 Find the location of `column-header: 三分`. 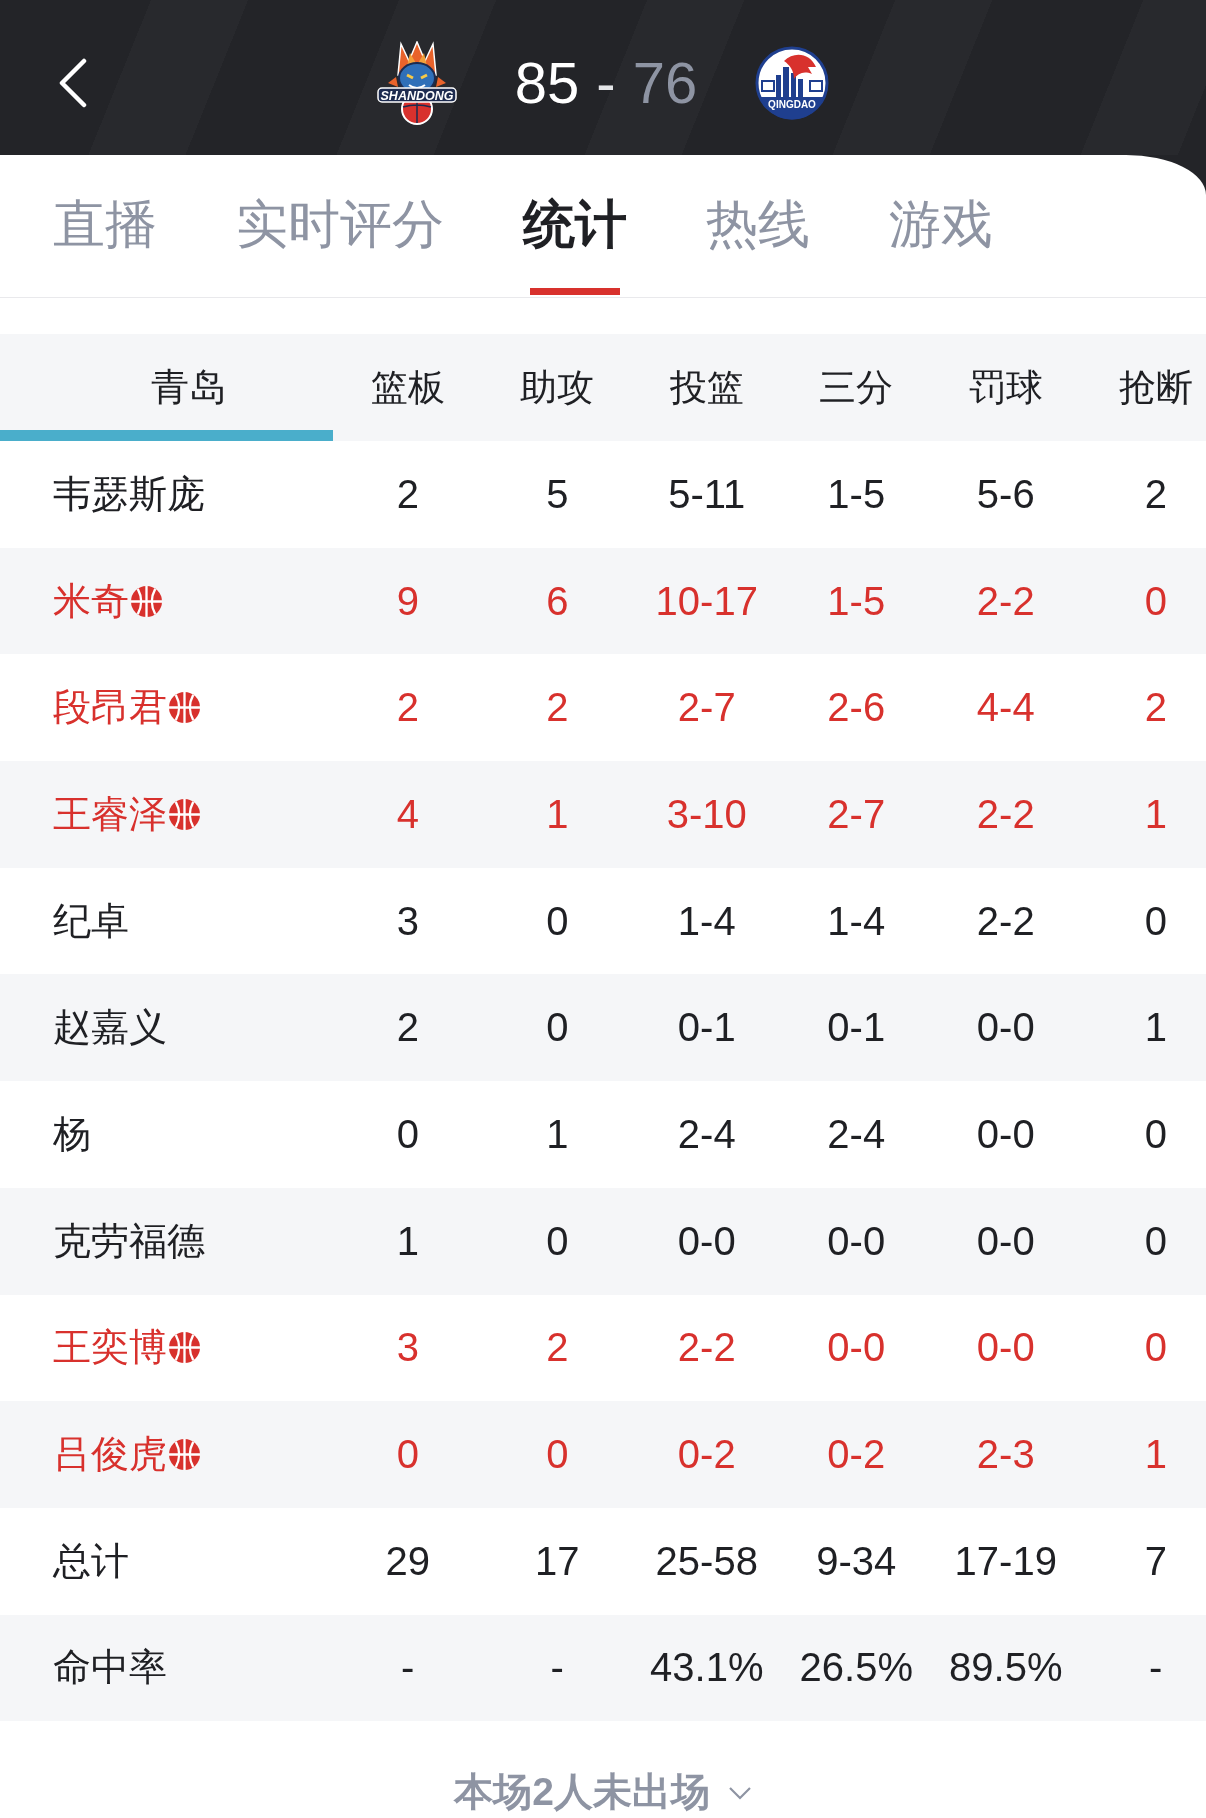

column-header: 三分 is located at coordinates (856, 387).